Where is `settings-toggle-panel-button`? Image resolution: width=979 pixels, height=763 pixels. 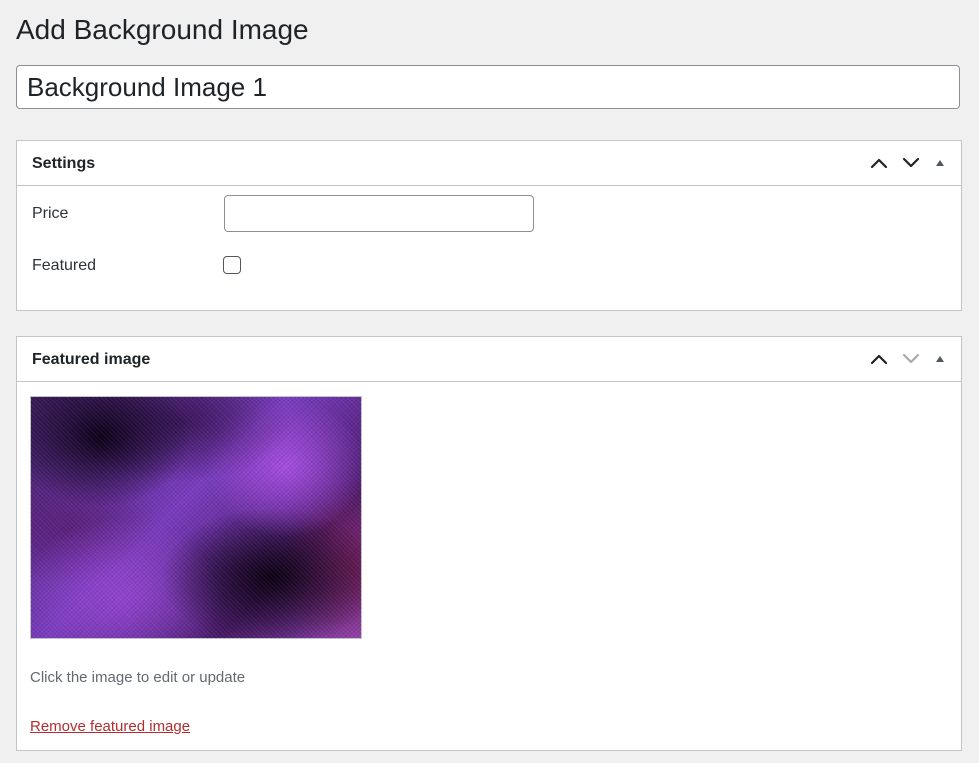 settings-toggle-panel-button is located at coordinates (940, 163).